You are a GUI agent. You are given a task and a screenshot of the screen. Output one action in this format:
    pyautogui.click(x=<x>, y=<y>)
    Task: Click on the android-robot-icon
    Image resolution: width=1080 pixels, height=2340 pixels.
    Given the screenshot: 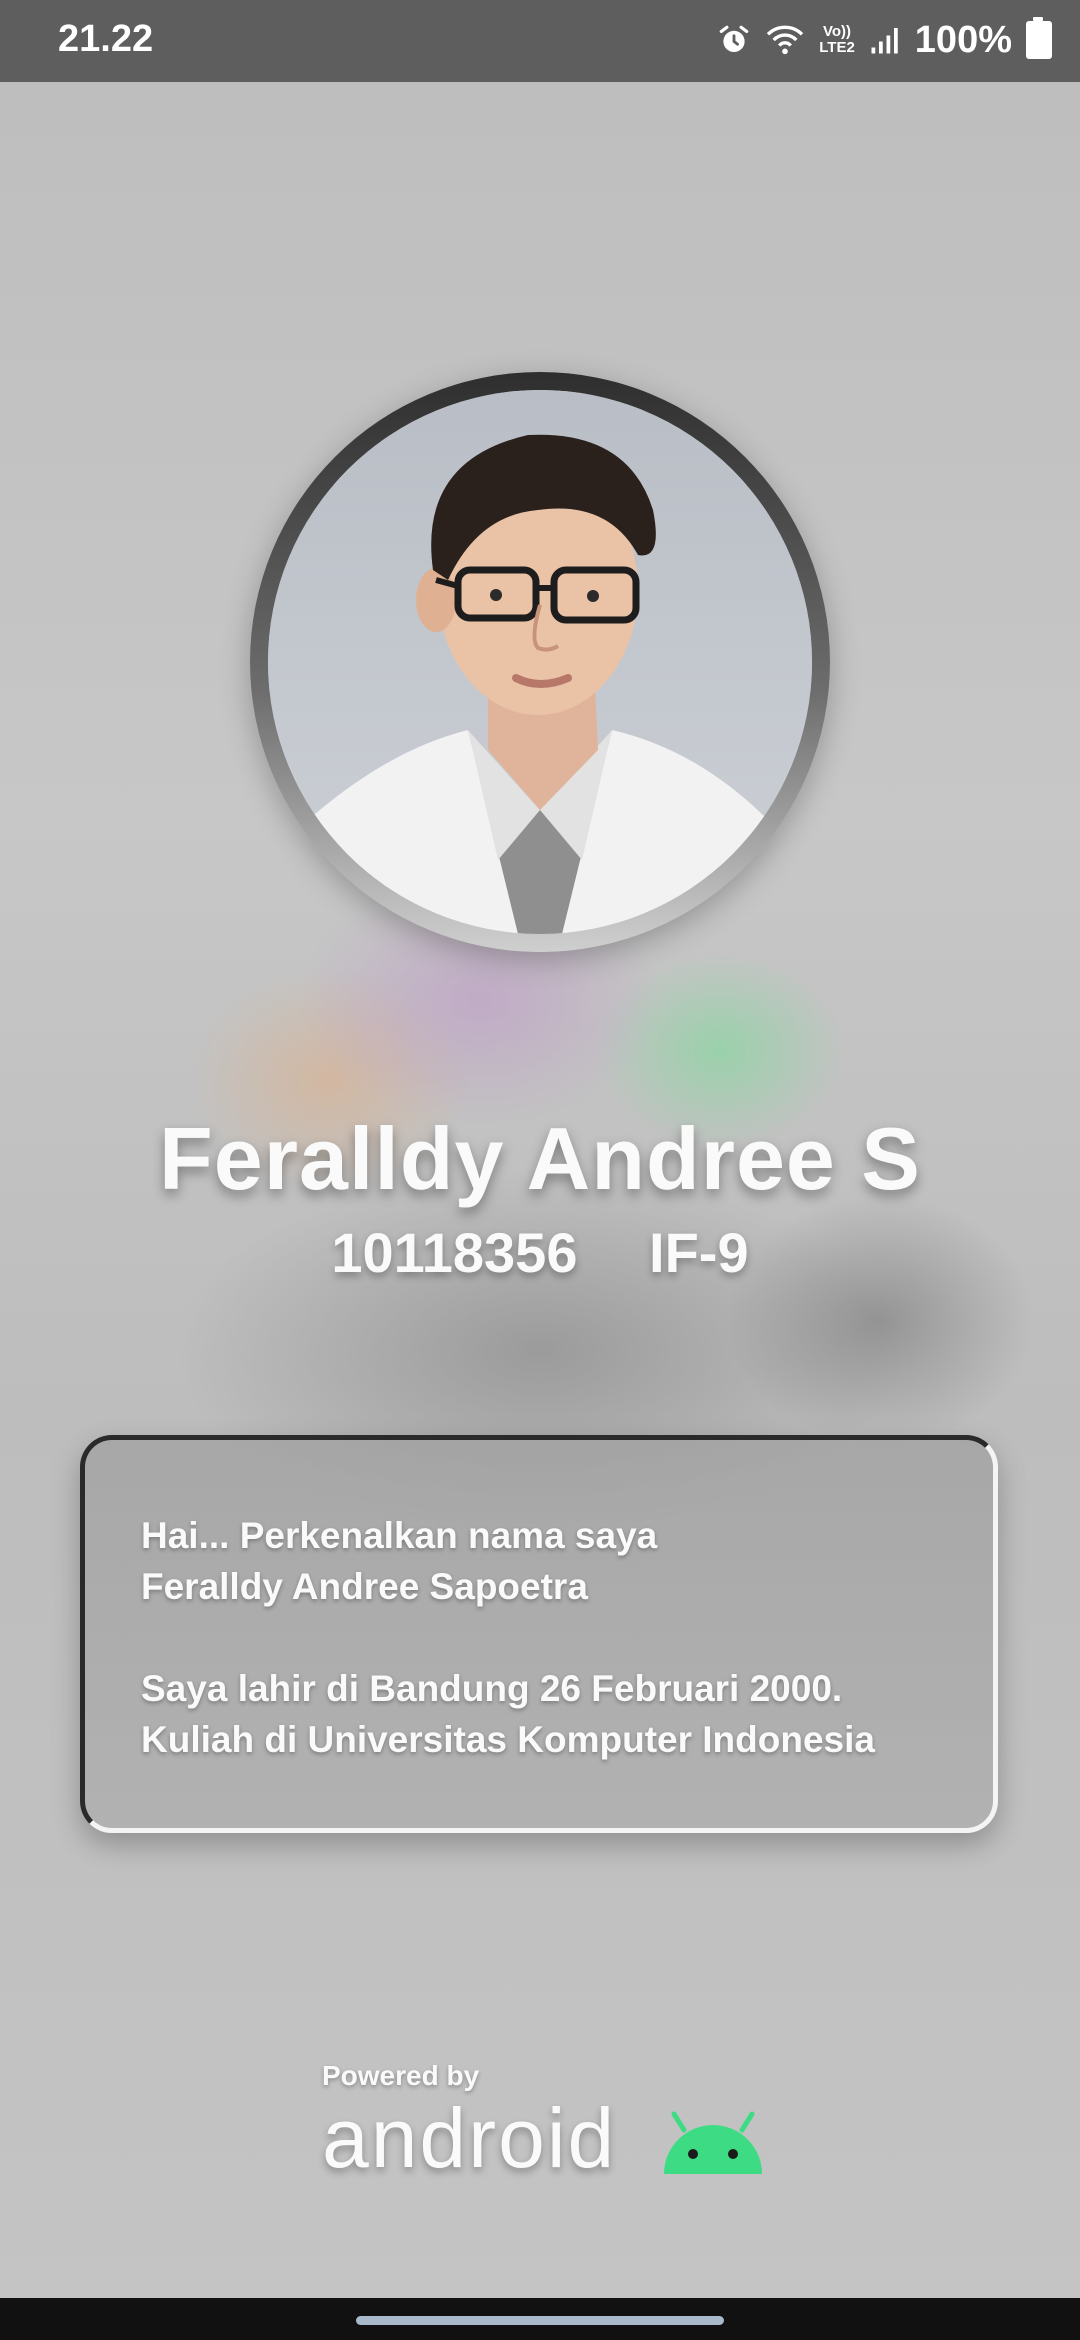 What is the action you would take?
    pyautogui.click(x=713, y=2142)
    